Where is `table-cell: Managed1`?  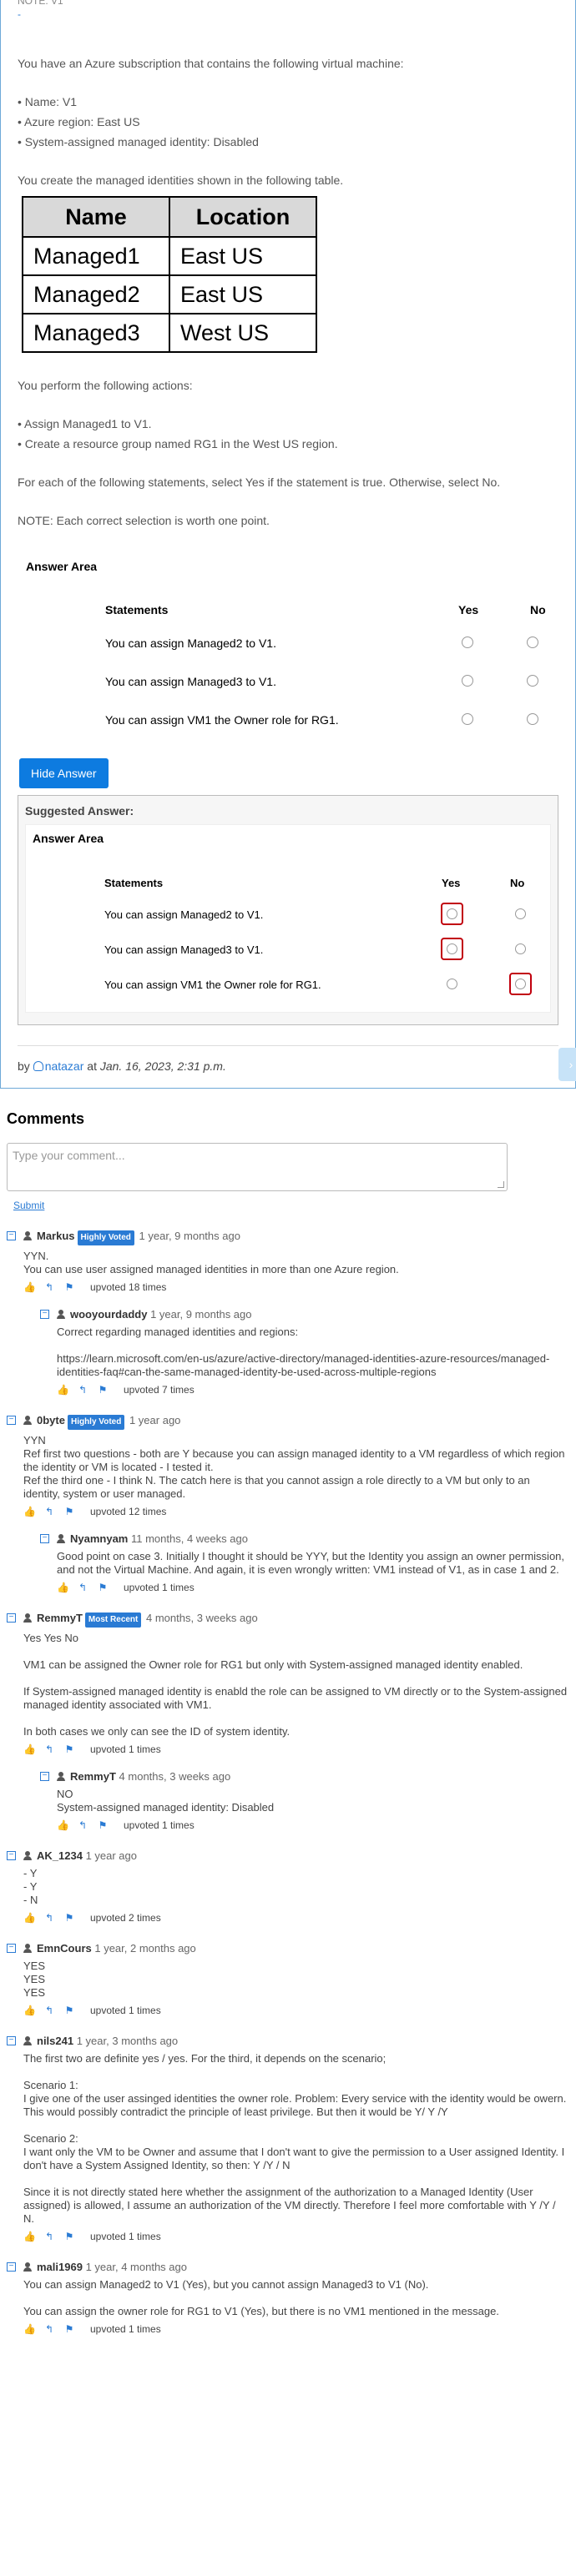 table-cell: Managed1 is located at coordinates (96, 256).